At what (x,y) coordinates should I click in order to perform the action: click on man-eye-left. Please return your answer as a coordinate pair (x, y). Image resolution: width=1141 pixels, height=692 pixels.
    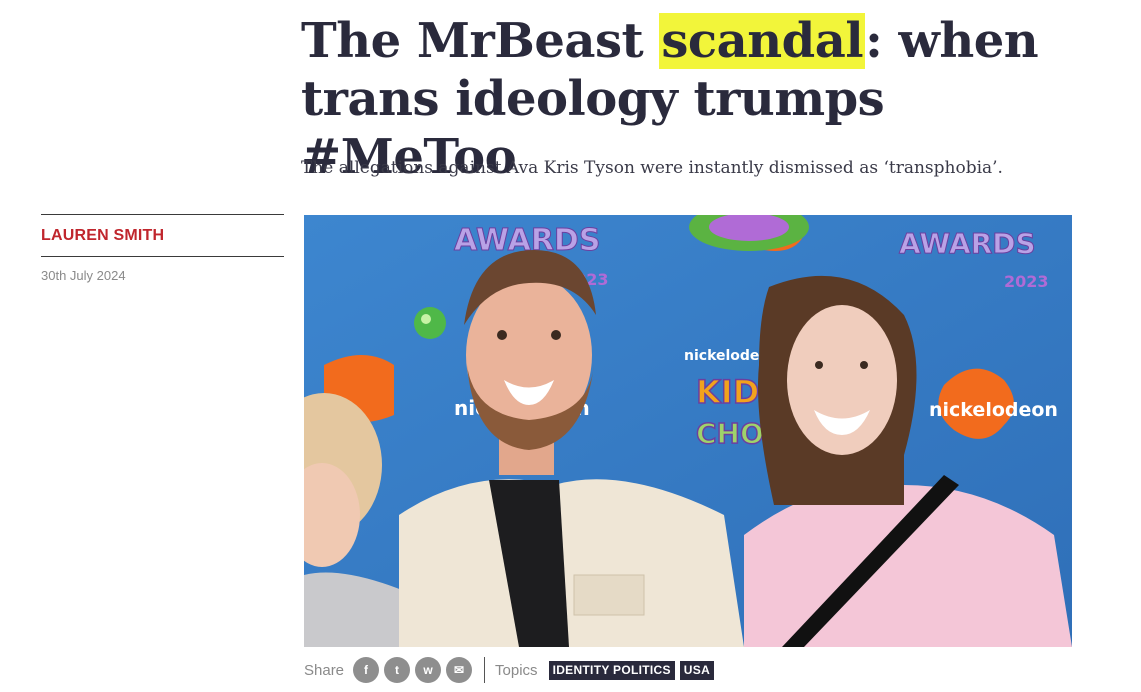
    Looking at the image, I should click on (502, 335).